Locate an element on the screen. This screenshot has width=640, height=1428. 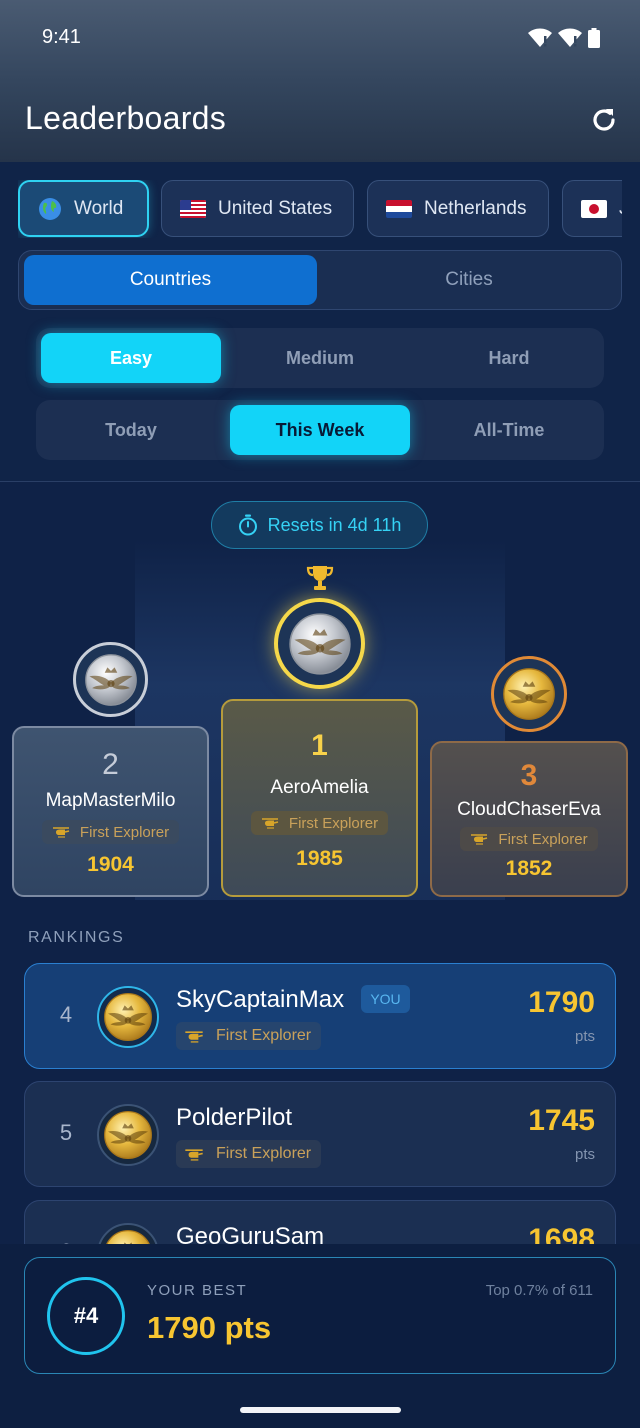
chip-world: World is located at coordinates (83, 208).